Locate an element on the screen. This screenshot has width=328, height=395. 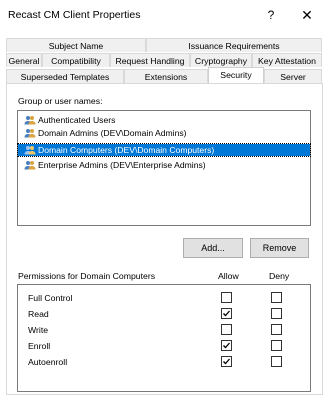
list-item: Domain Admins (DEV\Domain Admins) is located at coordinates (164, 133).